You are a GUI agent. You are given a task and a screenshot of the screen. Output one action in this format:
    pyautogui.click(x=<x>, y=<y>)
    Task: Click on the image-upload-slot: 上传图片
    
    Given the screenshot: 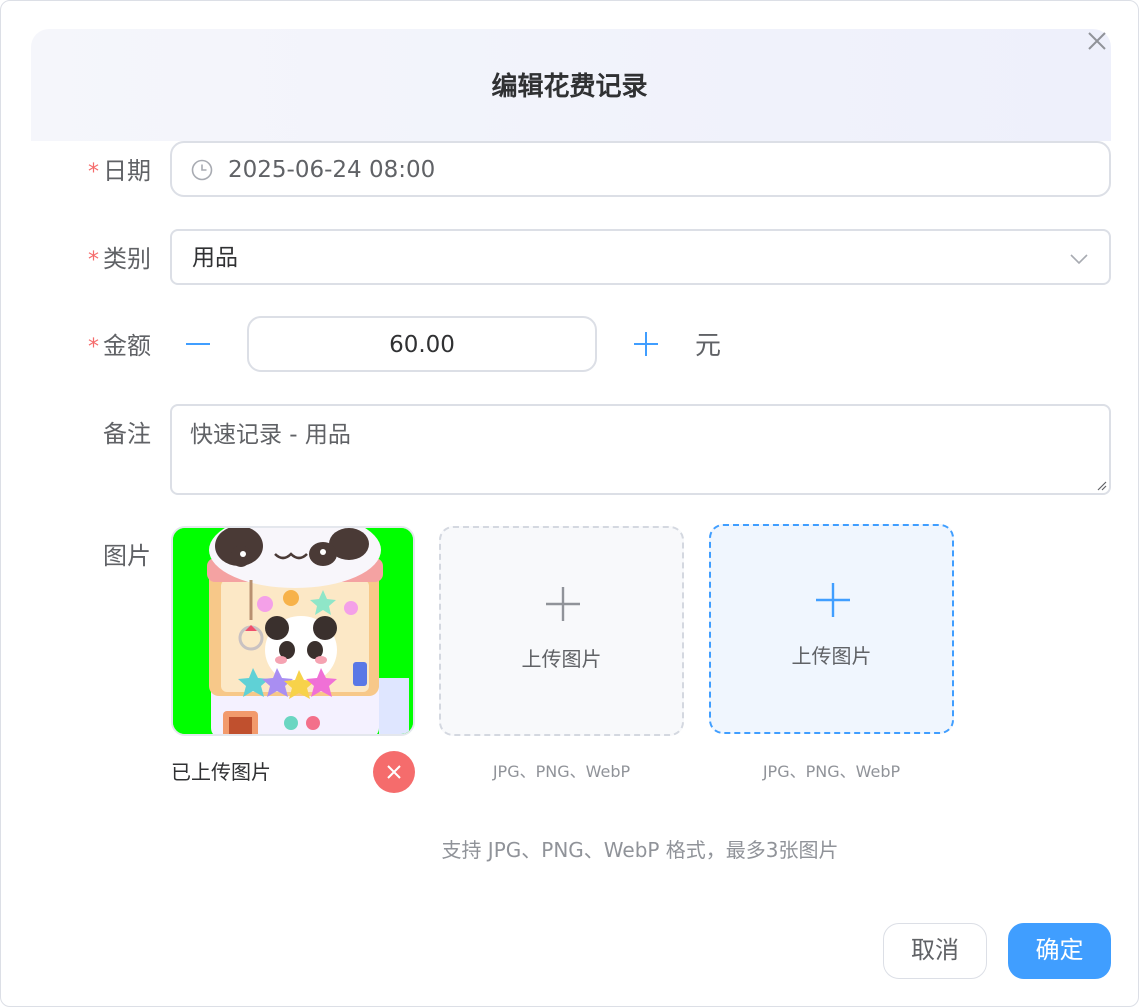 What is the action you would take?
    pyautogui.click(x=561, y=631)
    